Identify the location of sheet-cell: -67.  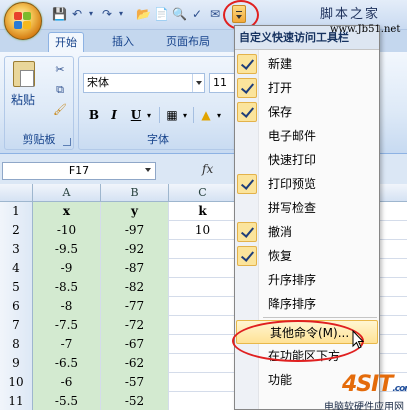
(135, 344).